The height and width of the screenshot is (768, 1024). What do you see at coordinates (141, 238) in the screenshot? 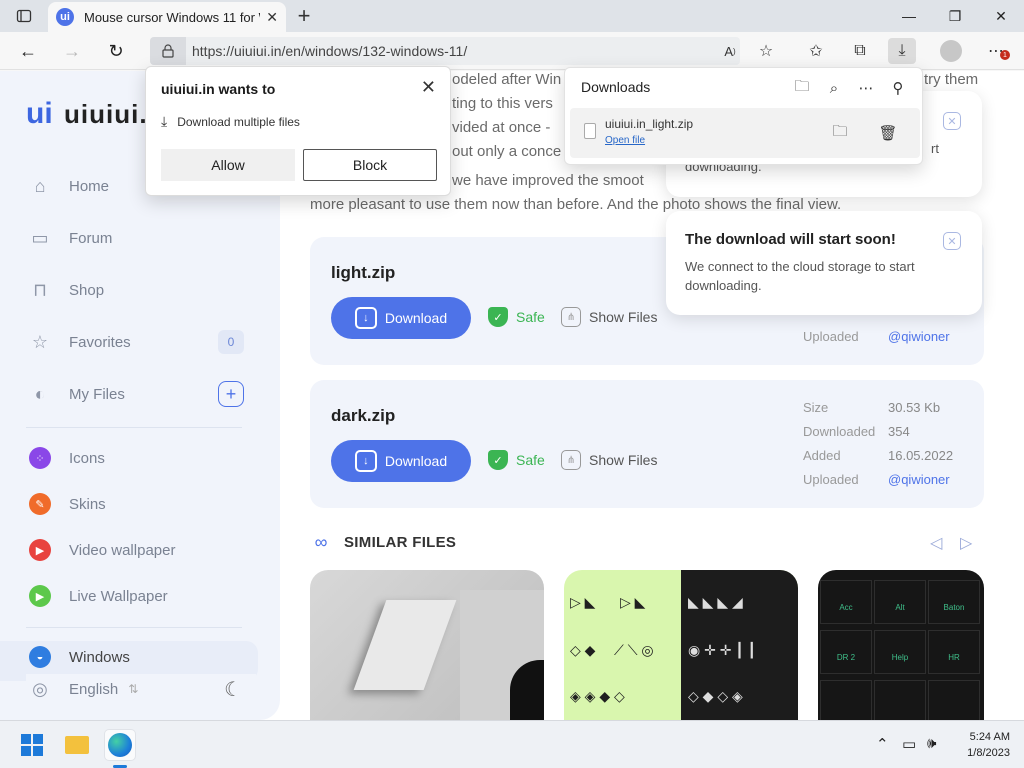
I see `sidebar-item-forum: ▭ Forum` at bounding box center [141, 238].